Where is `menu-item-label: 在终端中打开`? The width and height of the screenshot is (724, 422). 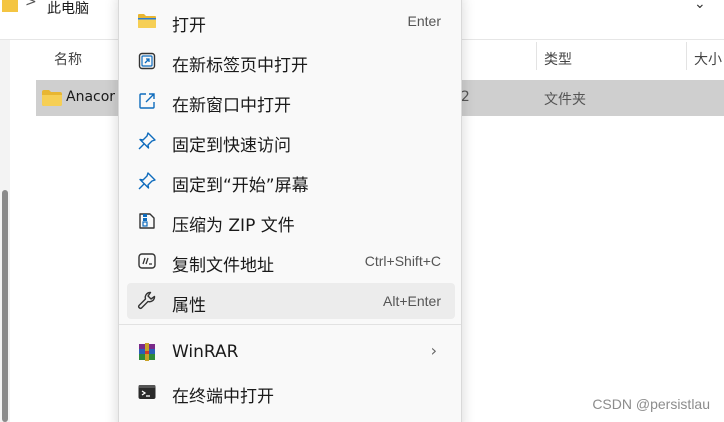 menu-item-label: 在终端中打开 is located at coordinates (223, 397).